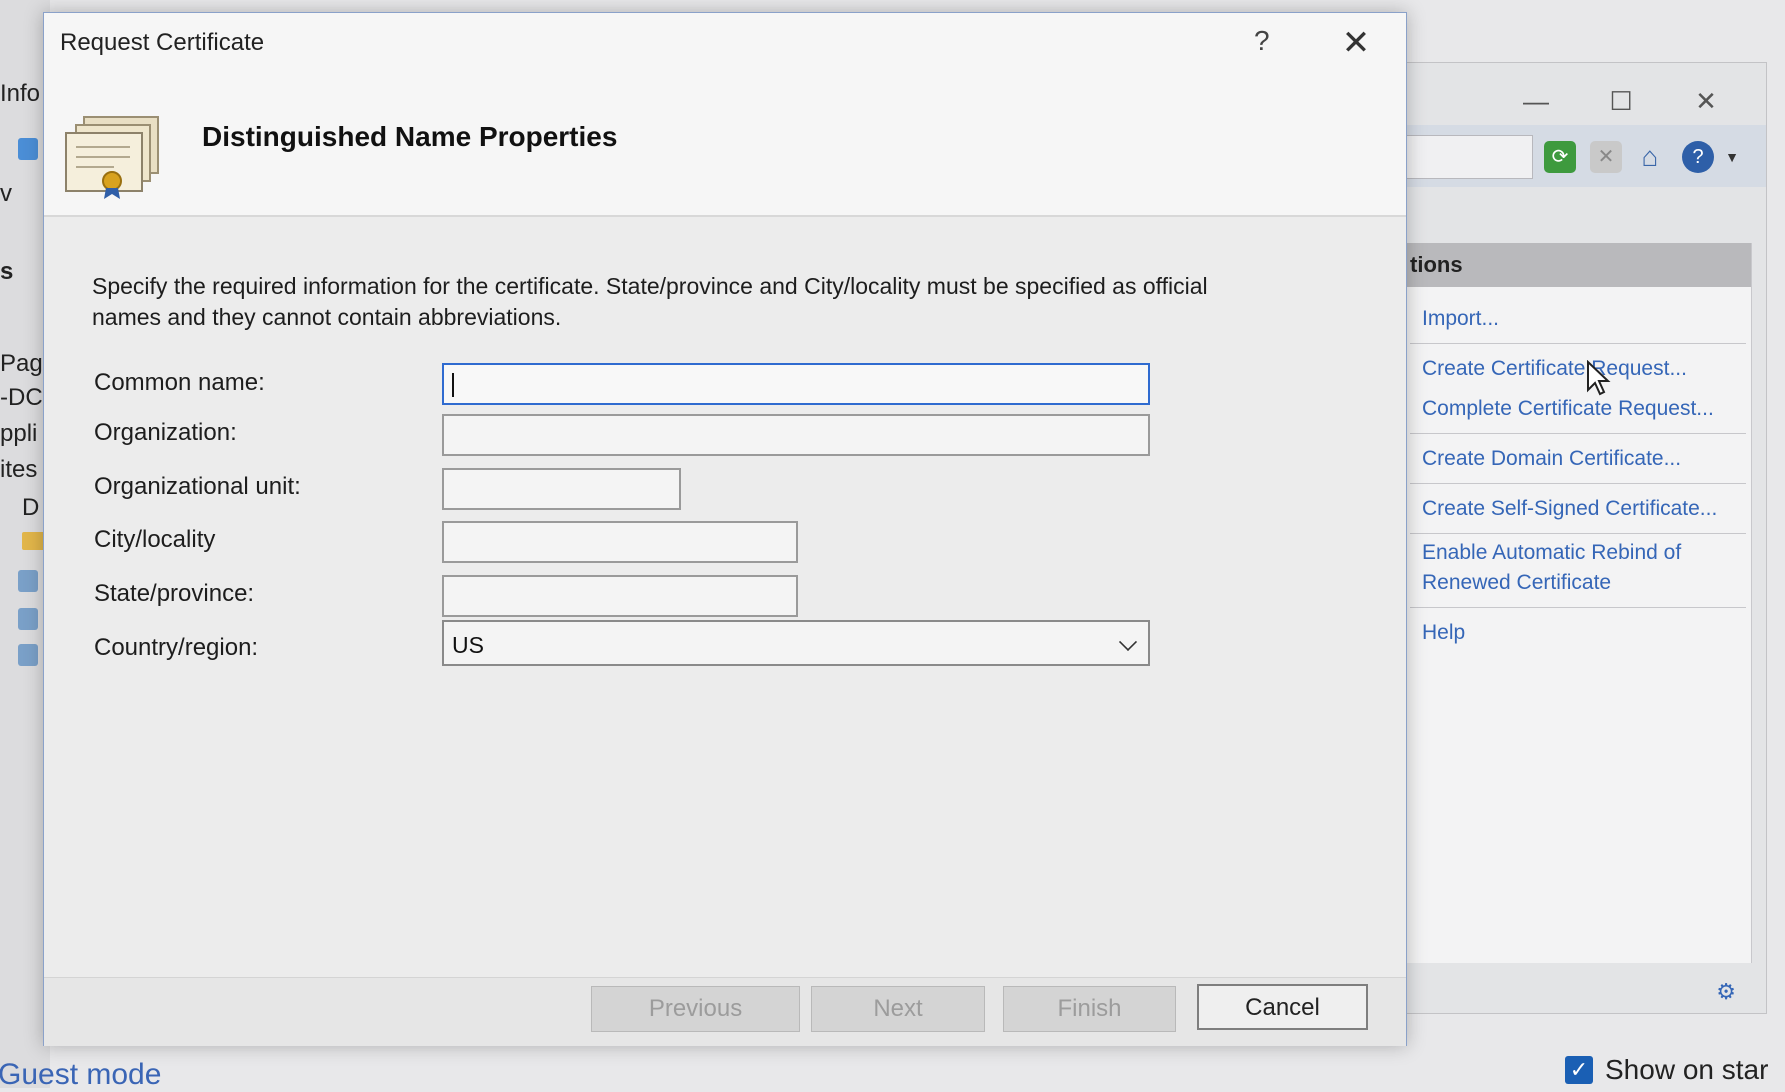 The height and width of the screenshot is (1092, 1785). What do you see at coordinates (1579, 1070) in the screenshot?
I see `checkbox-checked-icon: ✓` at bounding box center [1579, 1070].